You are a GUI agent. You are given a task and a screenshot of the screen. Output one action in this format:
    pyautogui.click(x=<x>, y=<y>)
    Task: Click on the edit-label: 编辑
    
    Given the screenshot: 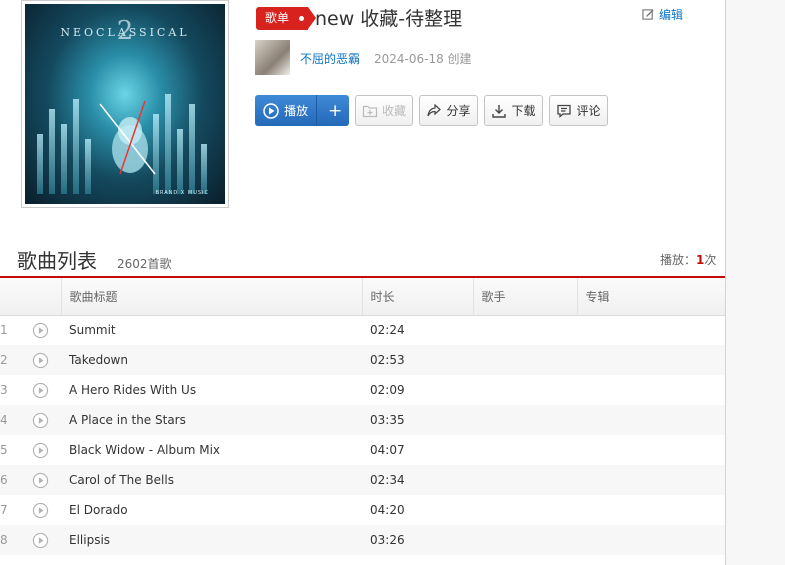 What is the action you would take?
    pyautogui.click(x=671, y=15)
    